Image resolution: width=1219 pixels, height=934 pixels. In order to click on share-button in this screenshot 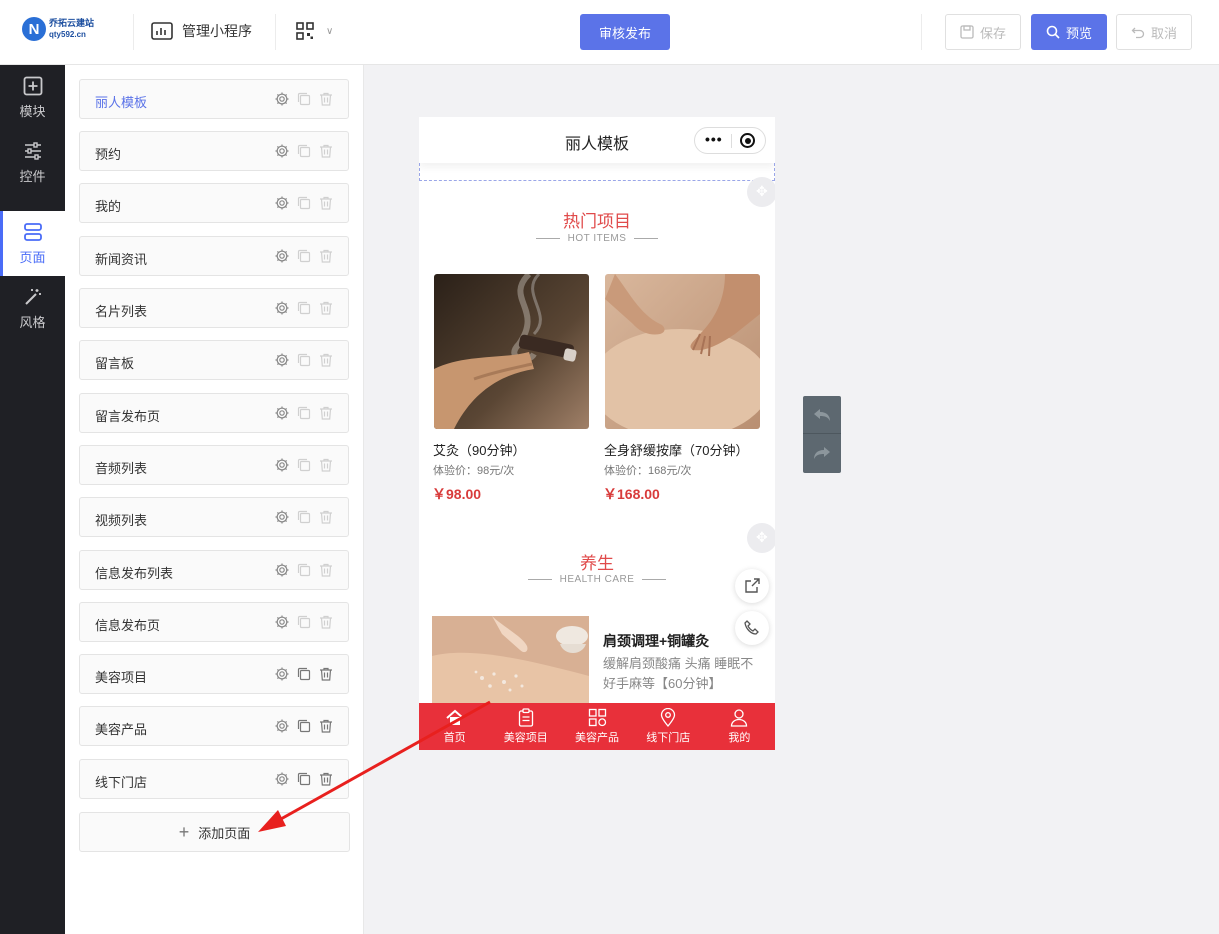, I will do `click(752, 586)`.